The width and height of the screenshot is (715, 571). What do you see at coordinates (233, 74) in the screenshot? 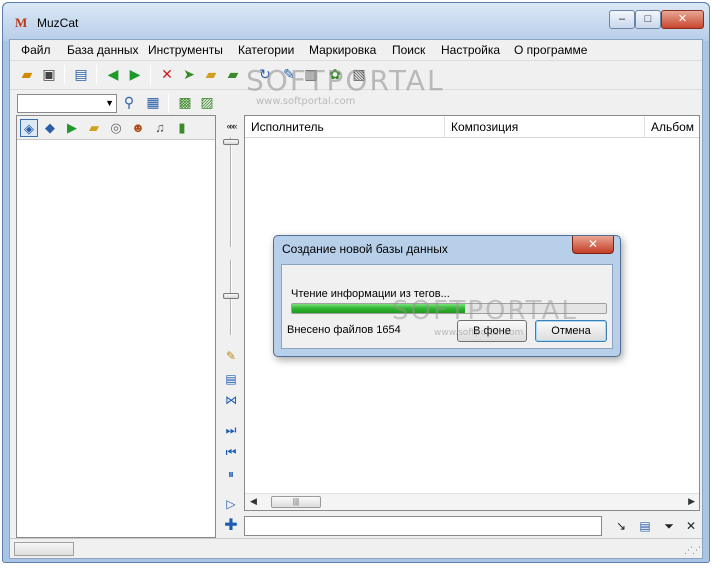
I see `folder-add-icon: ▰` at bounding box center [233, 74].